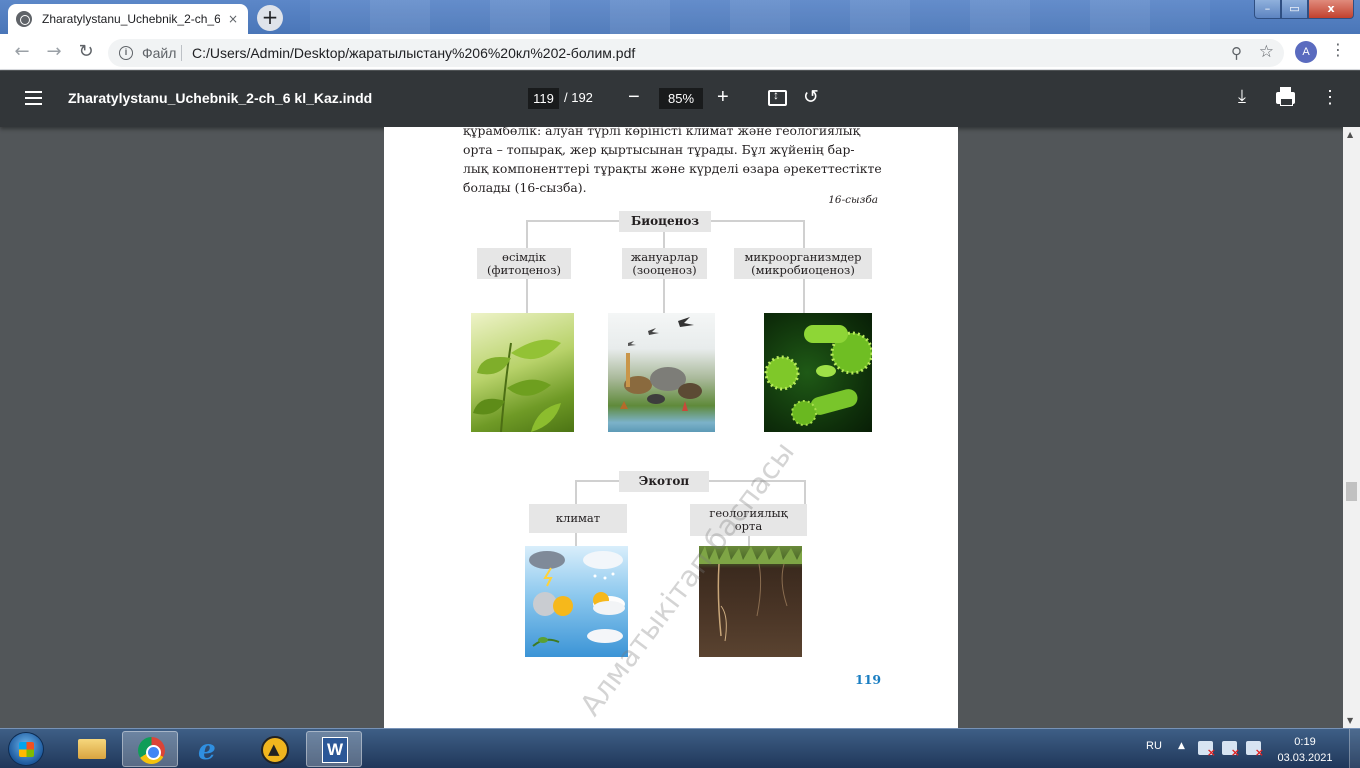 This screenshot has width=1360, height=768. Describe the element at coordinates (543, 98) in the screenshot. I see `page-number-input: 119` at that location.